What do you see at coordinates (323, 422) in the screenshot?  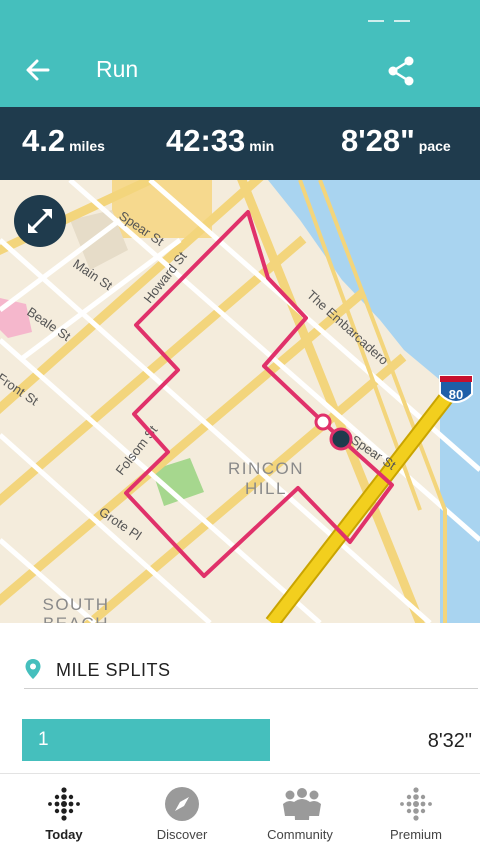 I see `route-start-marker` at bounding box center [323, 422].